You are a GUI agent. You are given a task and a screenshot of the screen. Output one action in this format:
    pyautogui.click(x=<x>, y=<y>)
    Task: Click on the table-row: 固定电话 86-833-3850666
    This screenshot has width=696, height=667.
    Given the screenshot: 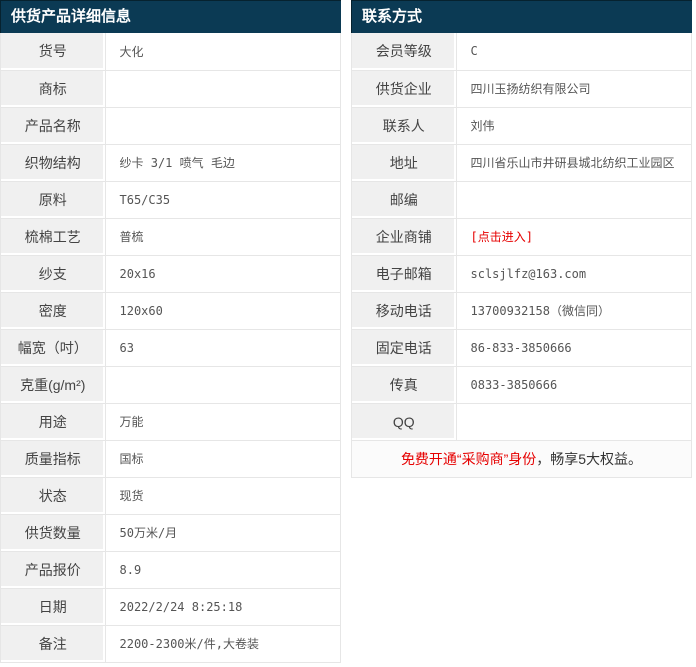 What is the action you would take?
    pyautogui.click(x=521, y=348)
    